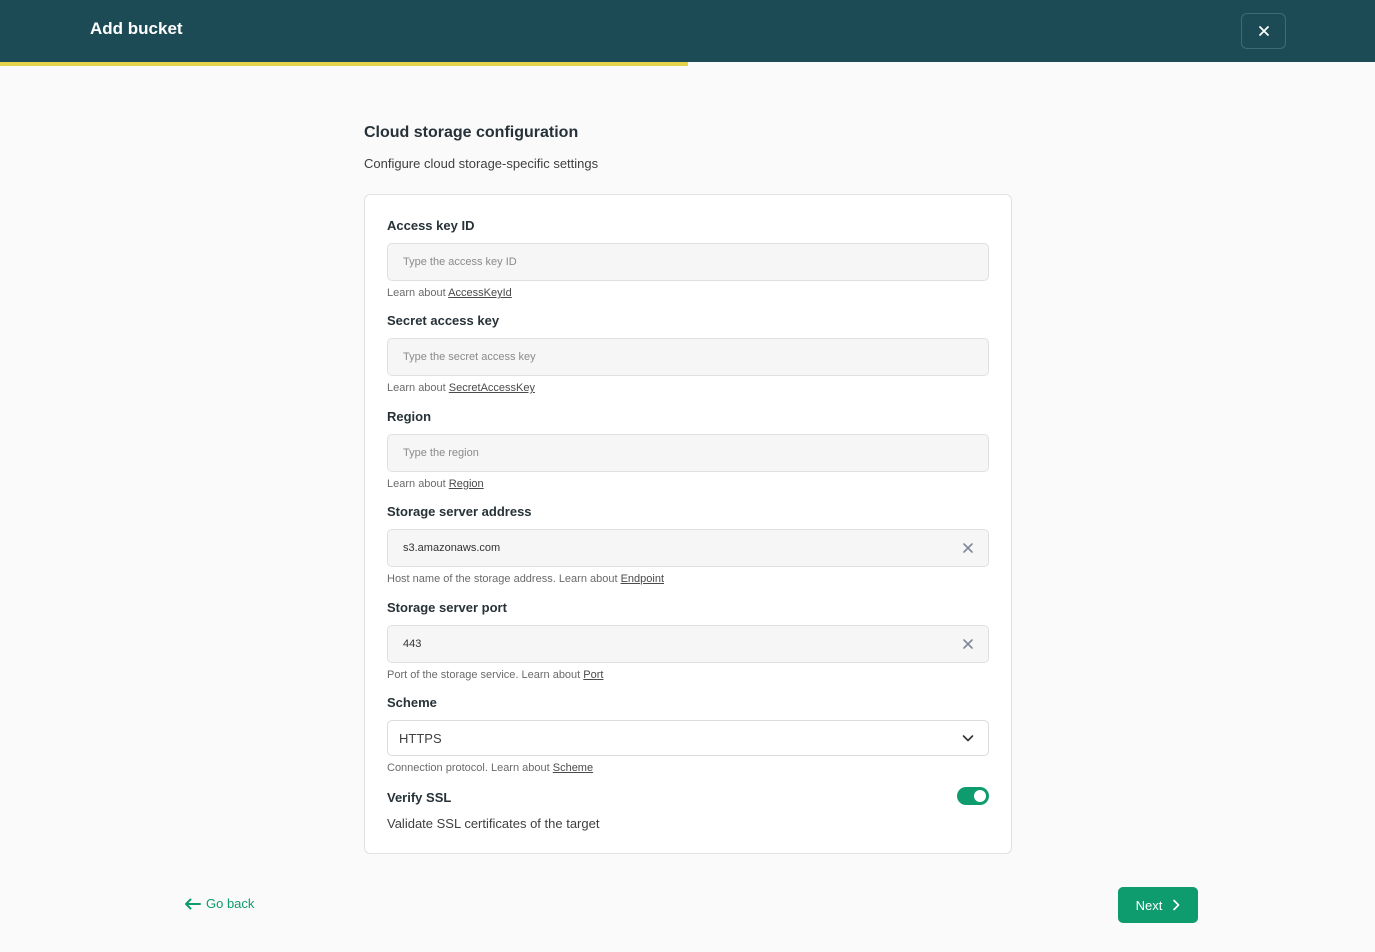 The height and width of the screenshot is (952, 1375). I want to click on secret-key-help: Learn about SecretAccessKey, so click(688, 388).